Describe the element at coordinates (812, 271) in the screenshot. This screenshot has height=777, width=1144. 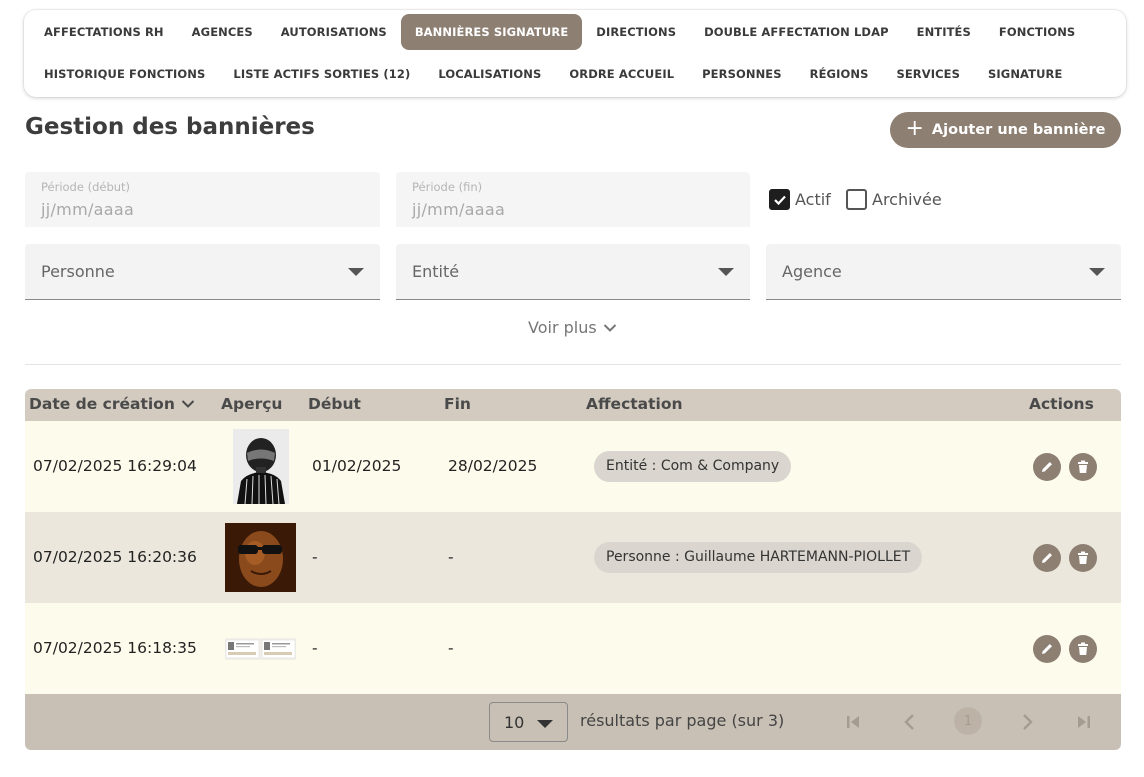
I see `agence-select-label: Agence` at that location.